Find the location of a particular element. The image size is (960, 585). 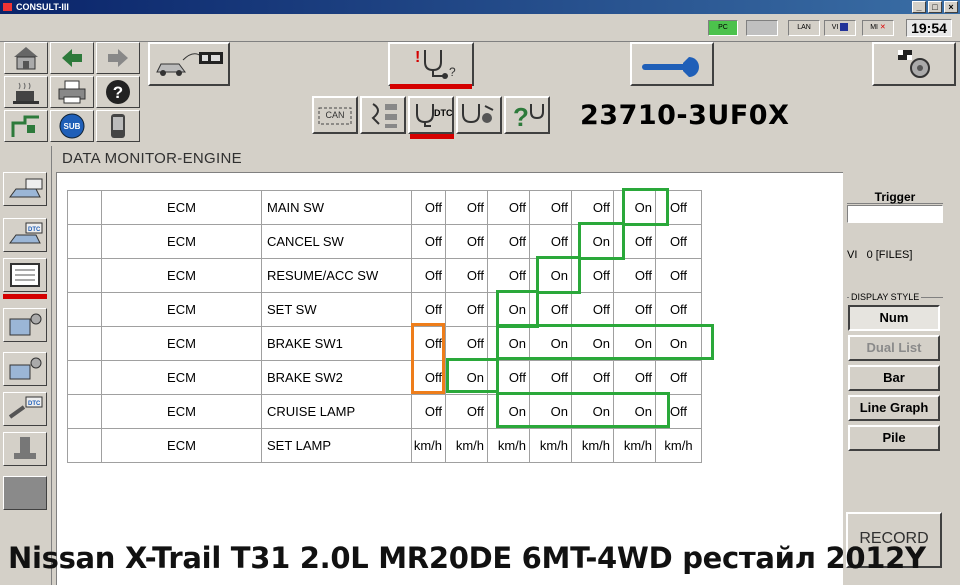

item-name-cell: BRAKE SW1 is located at coordinates (336, 343).